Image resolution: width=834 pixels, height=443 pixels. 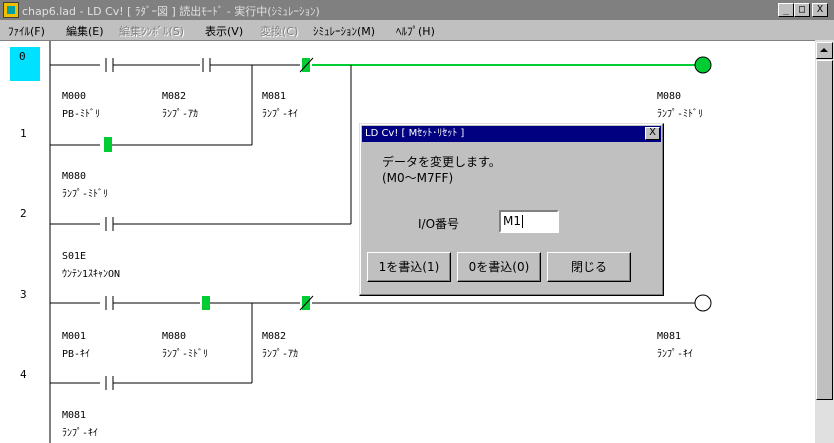 I want to click on dialog-close-text-button: 閉じる, so click(x=589, y=267).